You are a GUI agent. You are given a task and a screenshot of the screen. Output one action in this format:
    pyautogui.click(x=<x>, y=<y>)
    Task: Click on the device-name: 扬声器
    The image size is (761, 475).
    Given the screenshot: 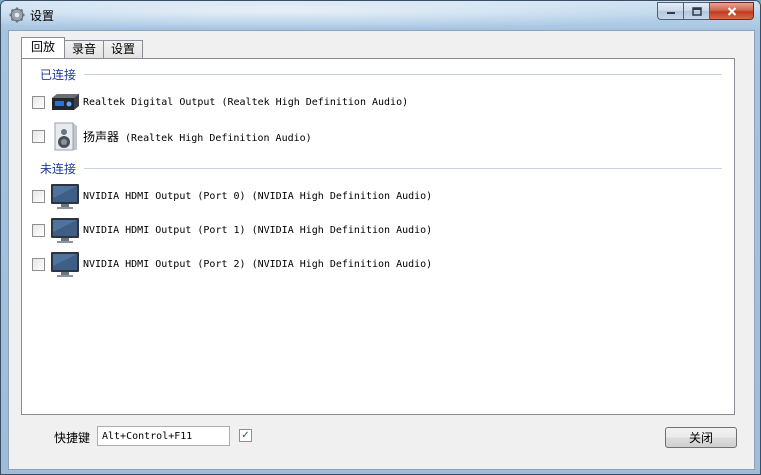 What is the action you would take?
    pyautogui.click(x=101, y=136)
    